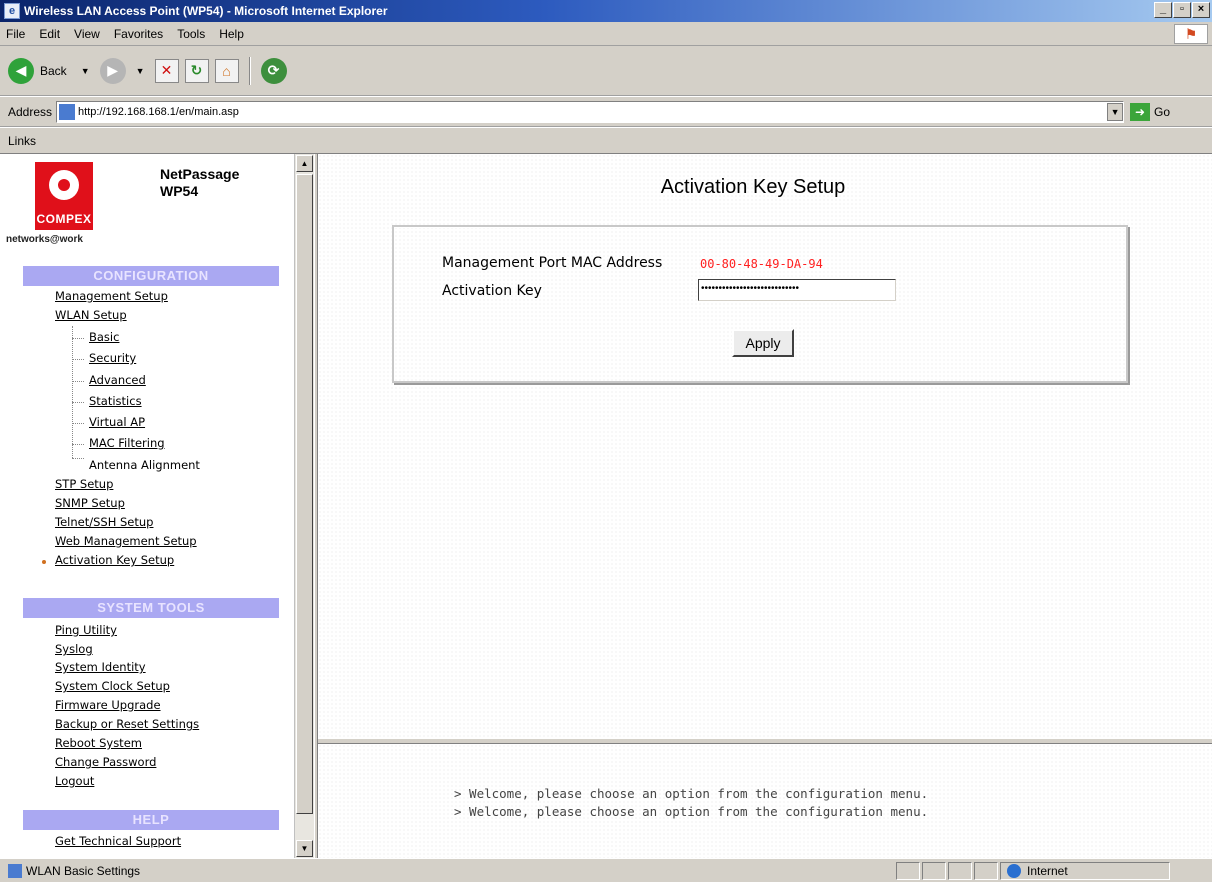 The image size is (1212, 882). Describe the element at coordinates (44, 239) in the screenshot. I see `tagline: networks@work` at that location.